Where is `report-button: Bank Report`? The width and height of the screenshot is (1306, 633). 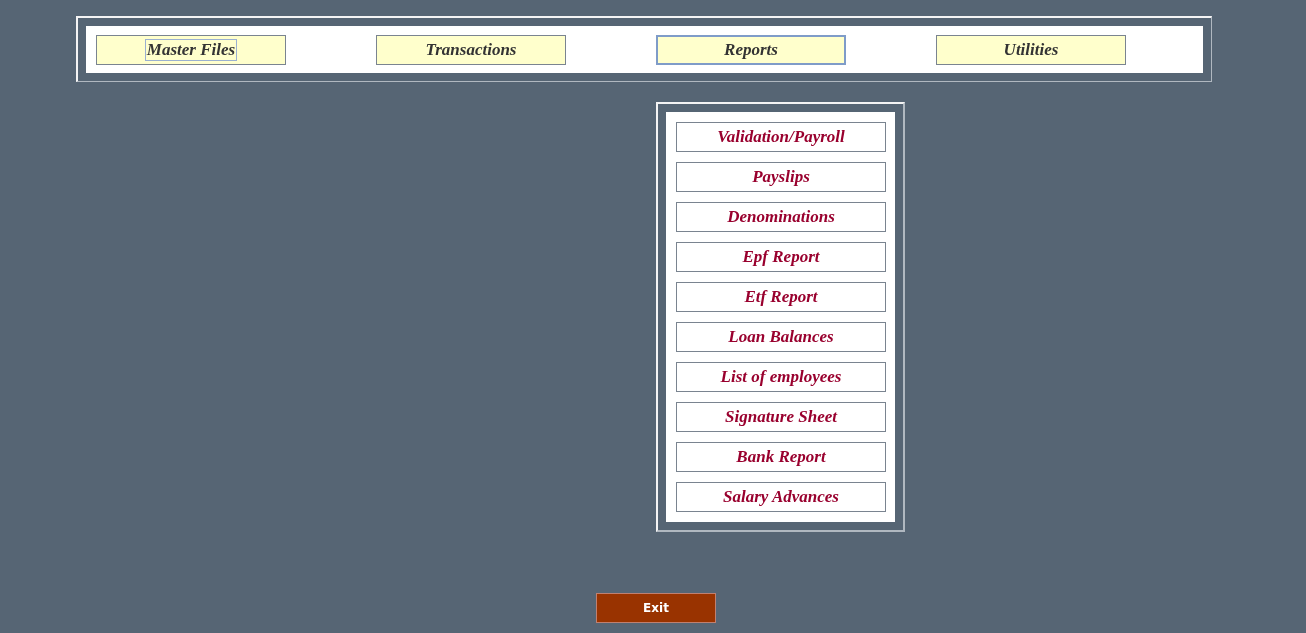
report-button: Bank Report is located at coordinates (781, 457).